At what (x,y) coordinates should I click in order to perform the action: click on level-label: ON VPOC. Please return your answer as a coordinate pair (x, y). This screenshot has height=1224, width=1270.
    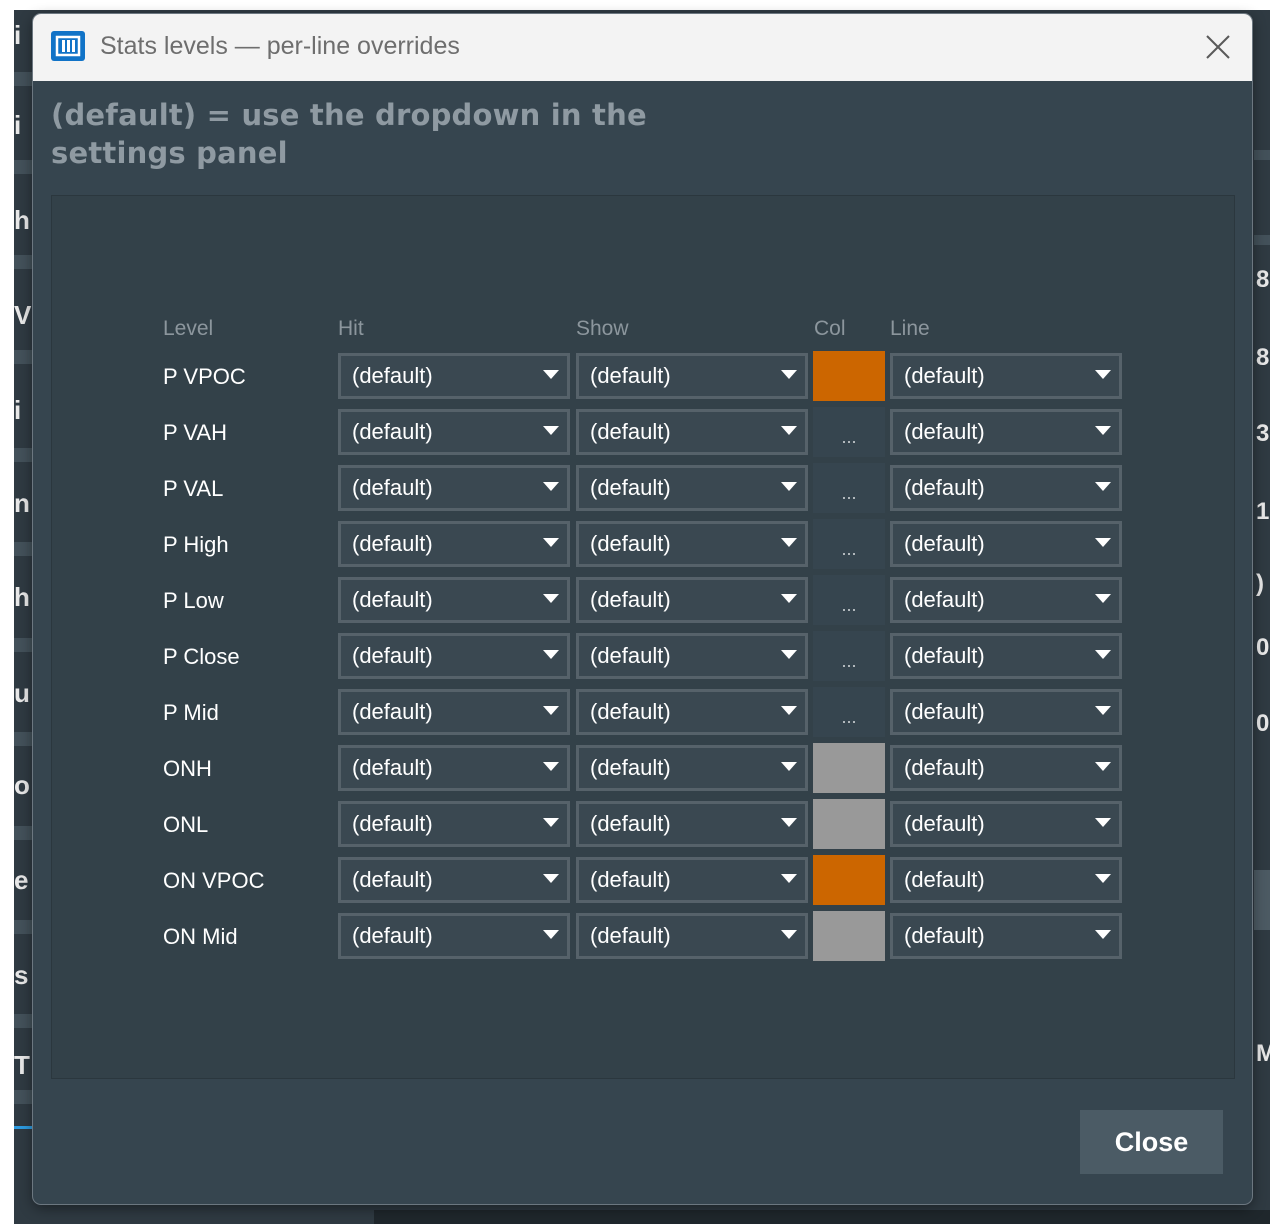
    Looking at the image, I should click on (214, 880).